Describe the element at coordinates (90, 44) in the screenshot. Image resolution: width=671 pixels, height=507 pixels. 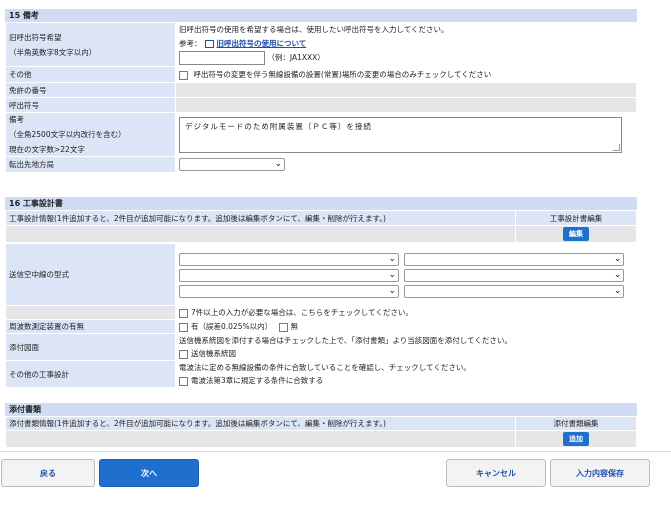
I see `callsign-label-cell: 旧呼出符号希望 （半角英数字8文字以内）` at that location.